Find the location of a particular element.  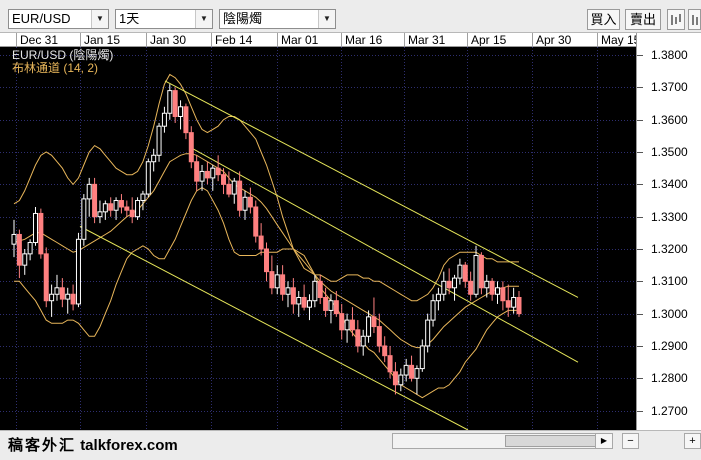

timeframe-value: 1天 is located at coordinates (129, 18).